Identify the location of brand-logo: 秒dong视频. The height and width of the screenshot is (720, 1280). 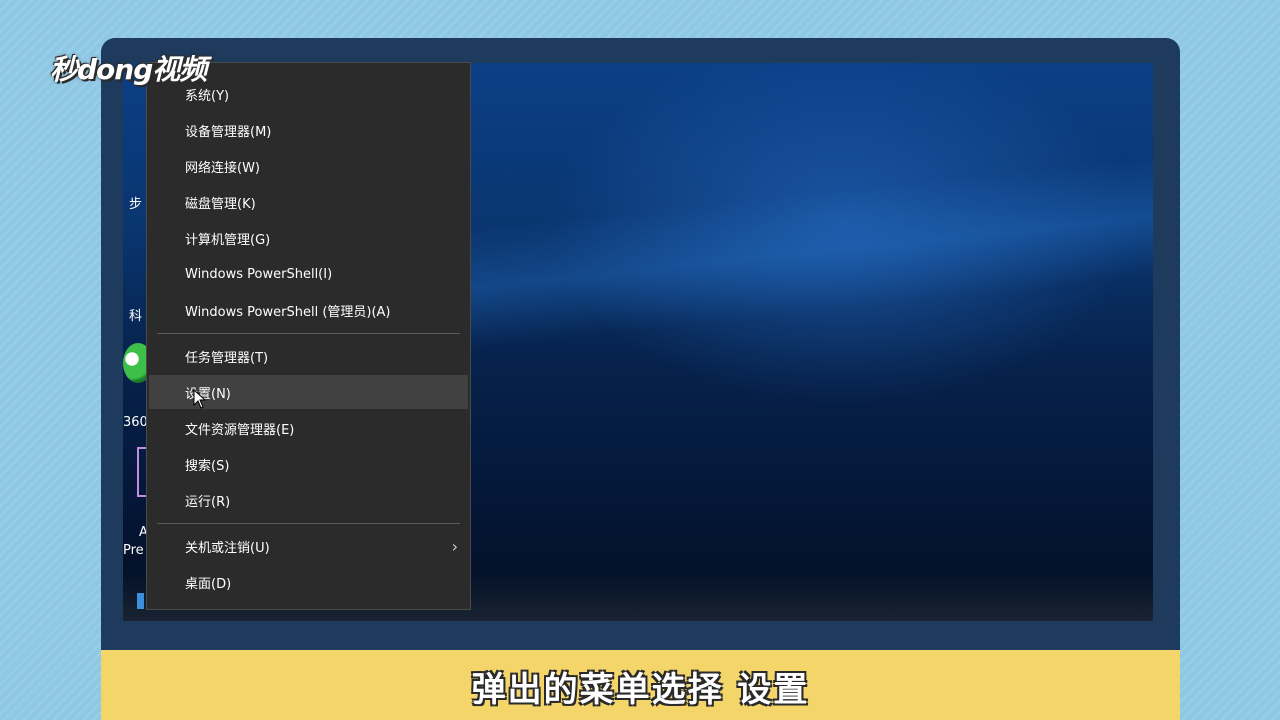
(128, 69).